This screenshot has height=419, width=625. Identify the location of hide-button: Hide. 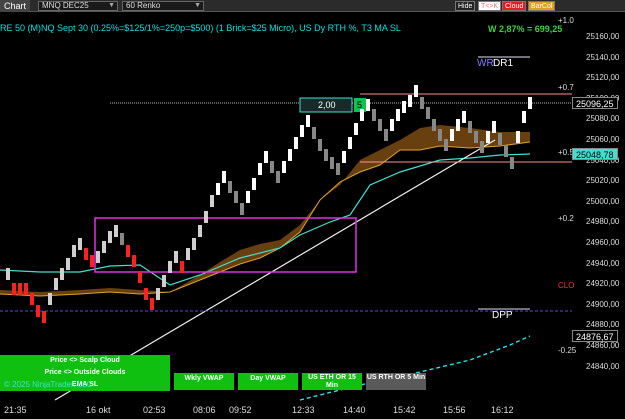
(465, 6).